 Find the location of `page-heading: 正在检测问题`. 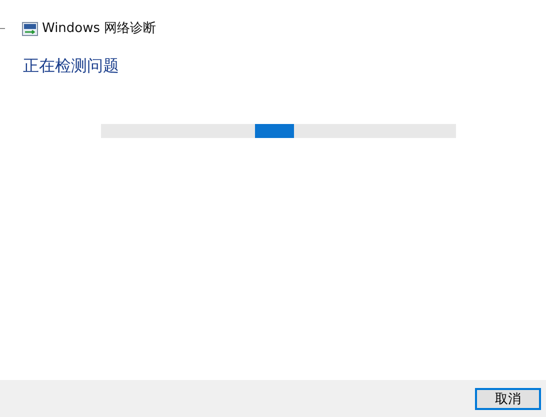

page-heading: 正在检测问题 is located at coordinates (71, 66).